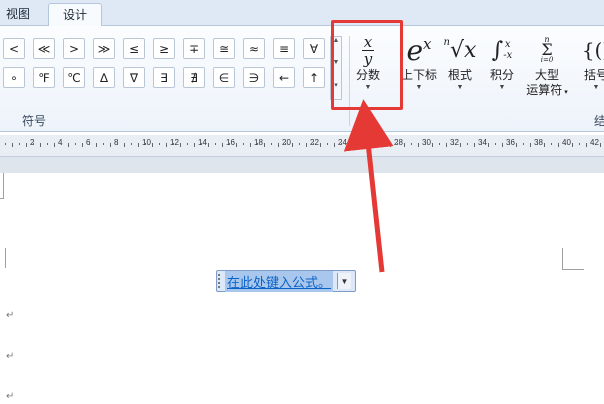 Image resolution: width=604 pixels, height=404 pixels. Describe the element at coordinates (104, 77) in the screenshot. I see `symbol-button: ∆` at that location.